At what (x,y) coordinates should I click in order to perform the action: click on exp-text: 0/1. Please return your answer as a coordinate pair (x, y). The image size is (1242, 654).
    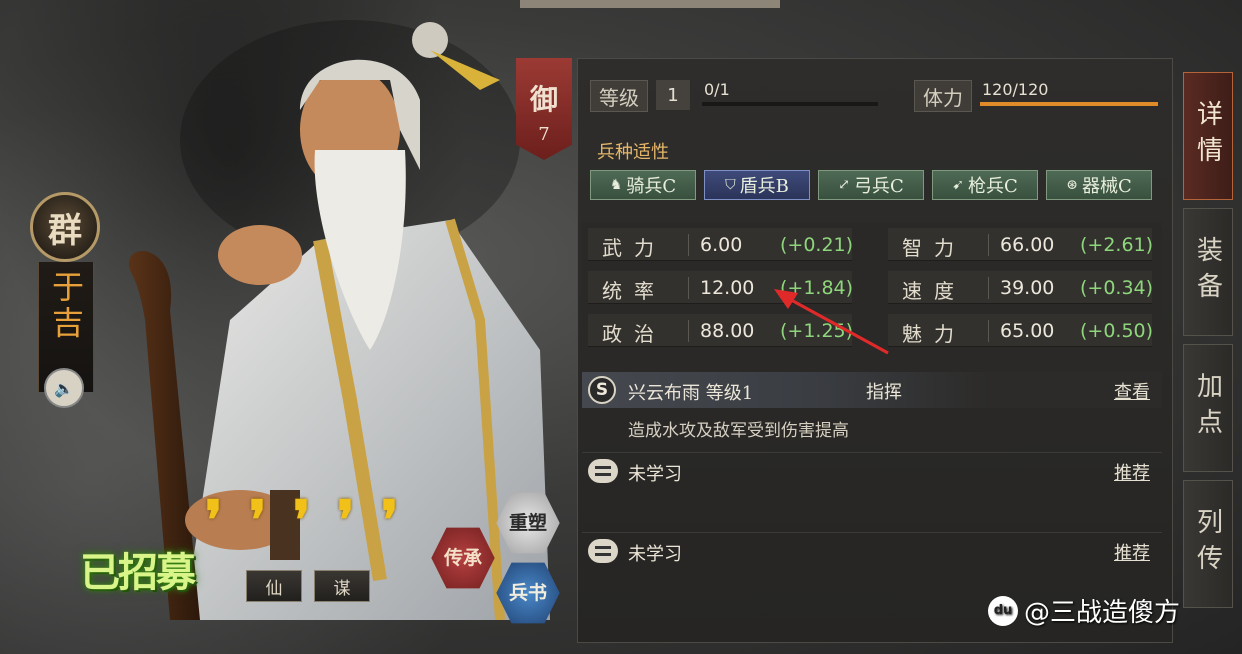
    Looking at the image, I should click on (717, 89).